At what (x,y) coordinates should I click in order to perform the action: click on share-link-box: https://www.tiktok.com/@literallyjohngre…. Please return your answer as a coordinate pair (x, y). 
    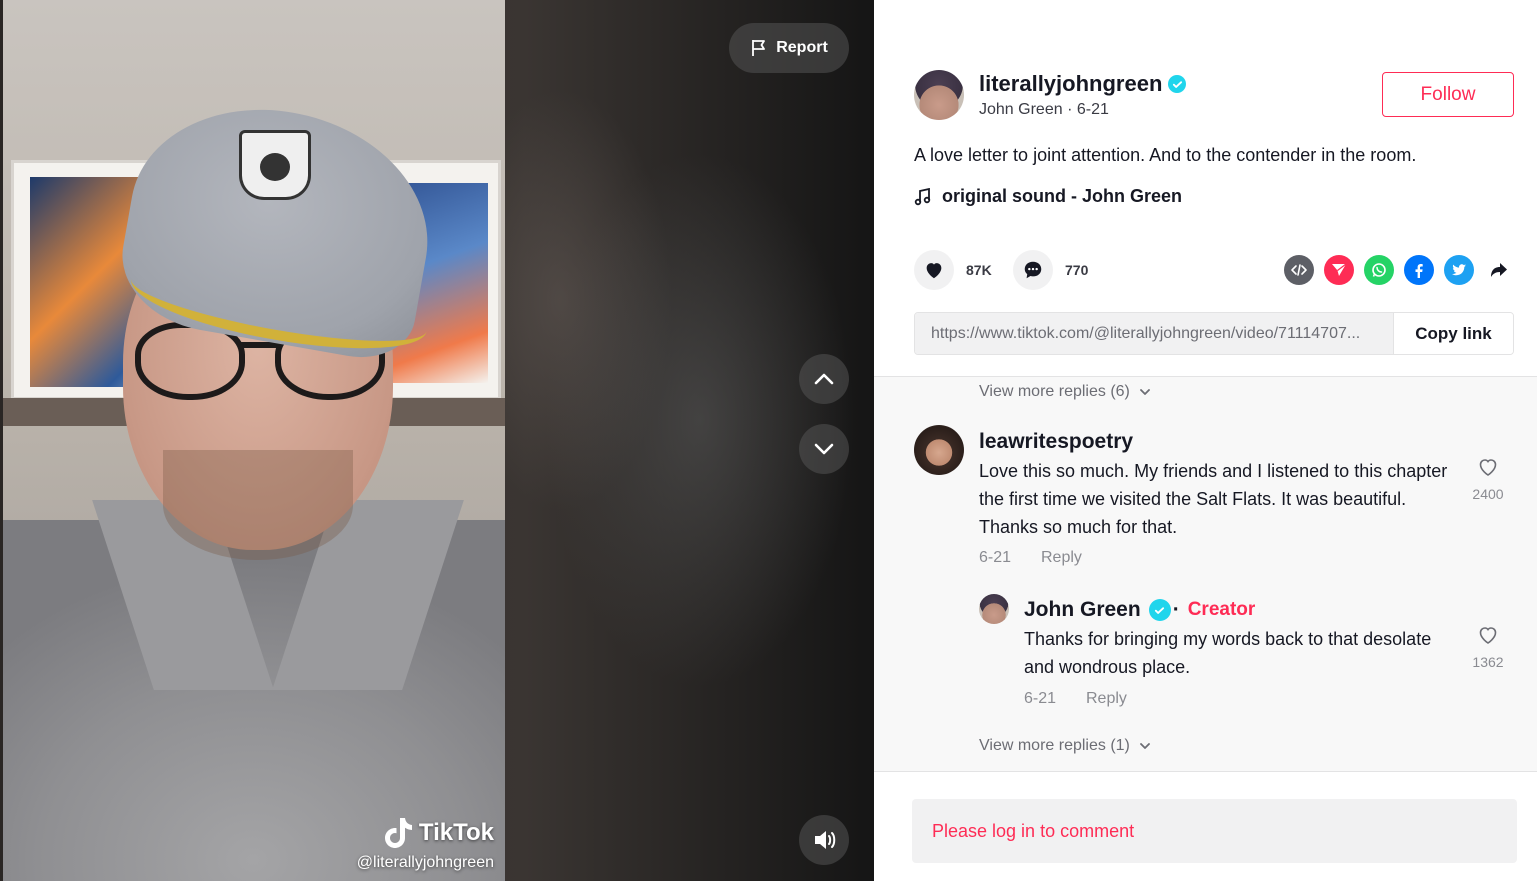
    Looking at the image, I should click on (1214, 333).